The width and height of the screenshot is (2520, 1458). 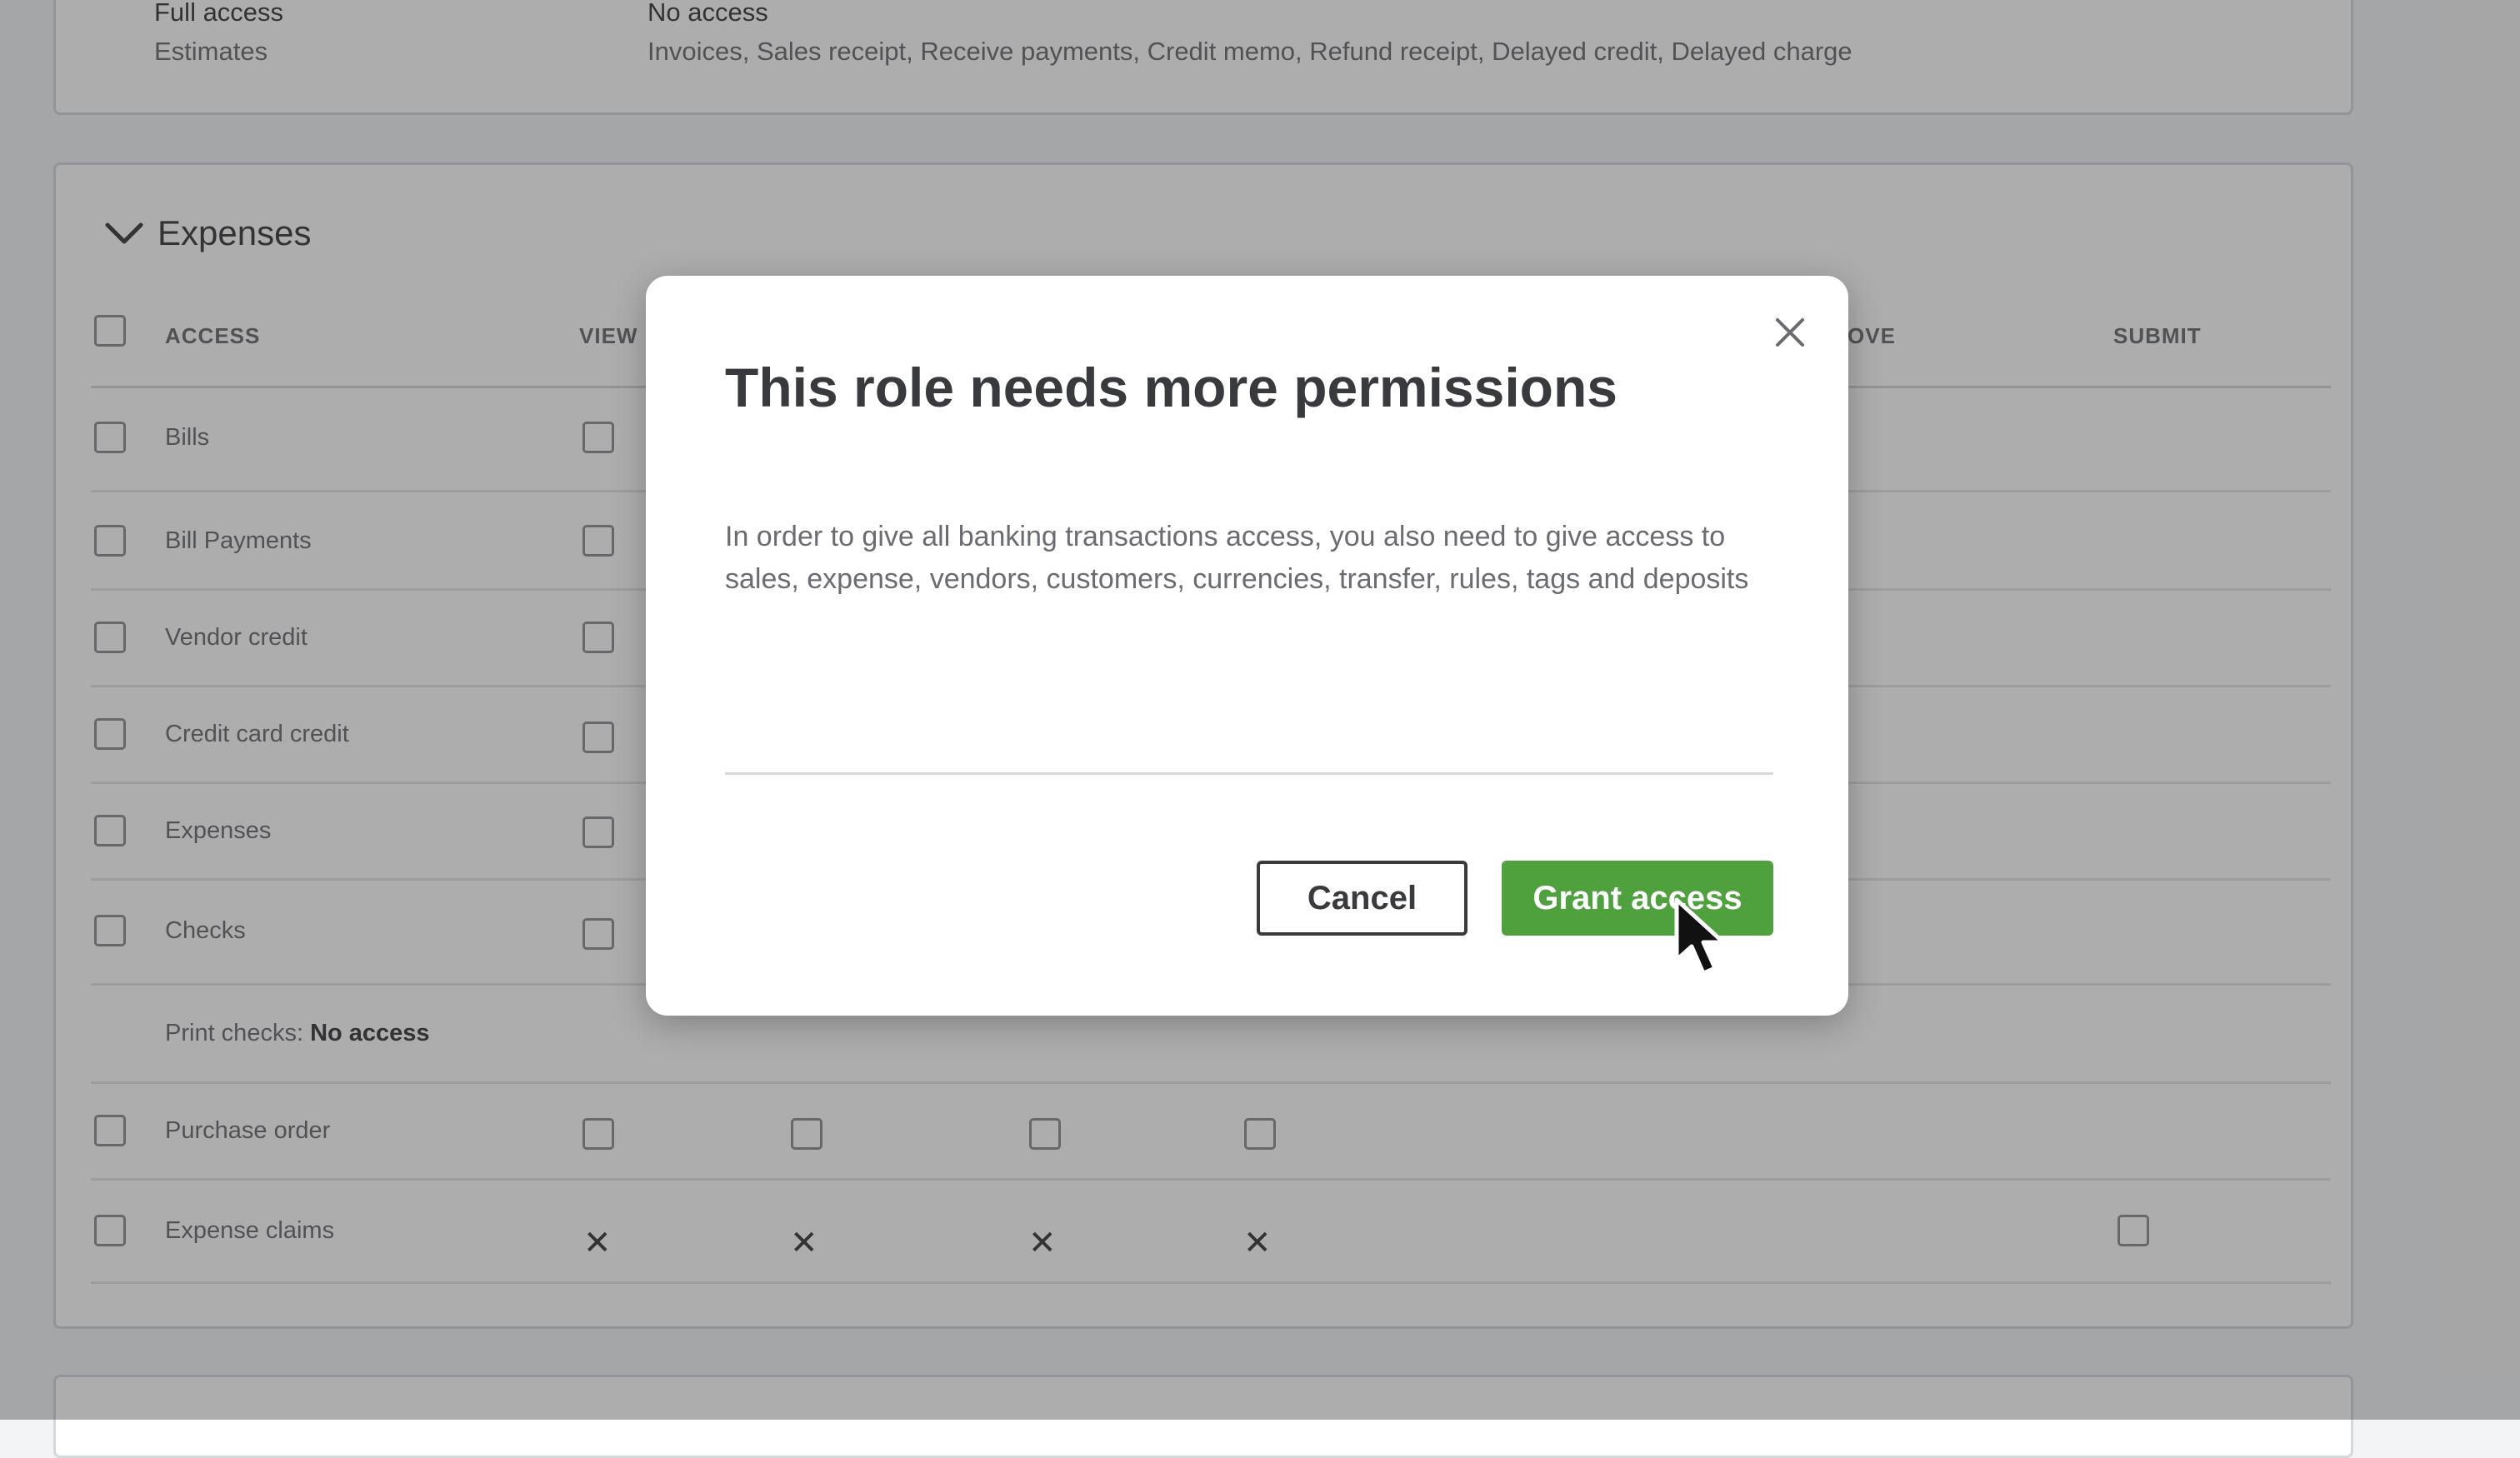 What do you see at coordinates (1790, 332) in the screenshot?
I see `close-icon` at bounding box center [1790, 332].